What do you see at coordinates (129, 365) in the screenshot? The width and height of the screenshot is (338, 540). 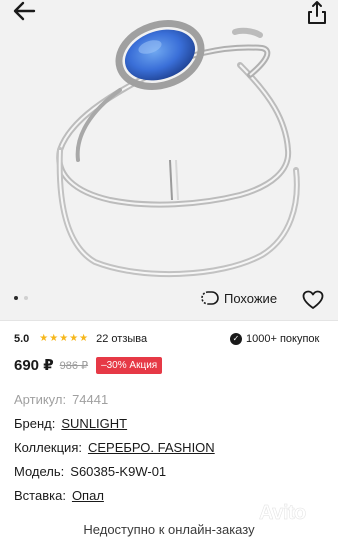 I see `discount-badge: –30% Акция` at bounding box center [129, 365].